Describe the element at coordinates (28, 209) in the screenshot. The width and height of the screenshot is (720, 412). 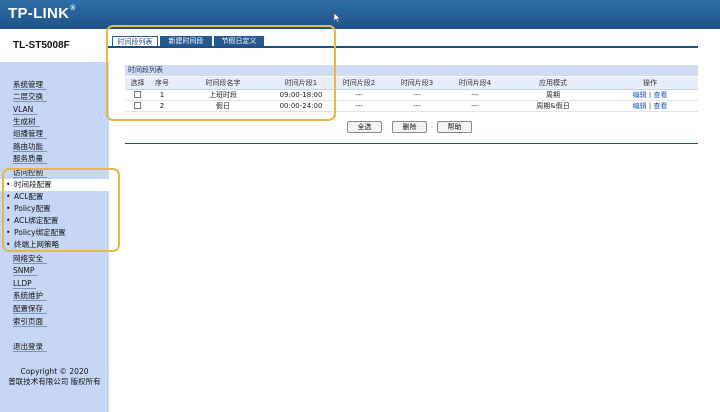
I see `sidebar-sub-policy-config: • Policy配置` at that location.